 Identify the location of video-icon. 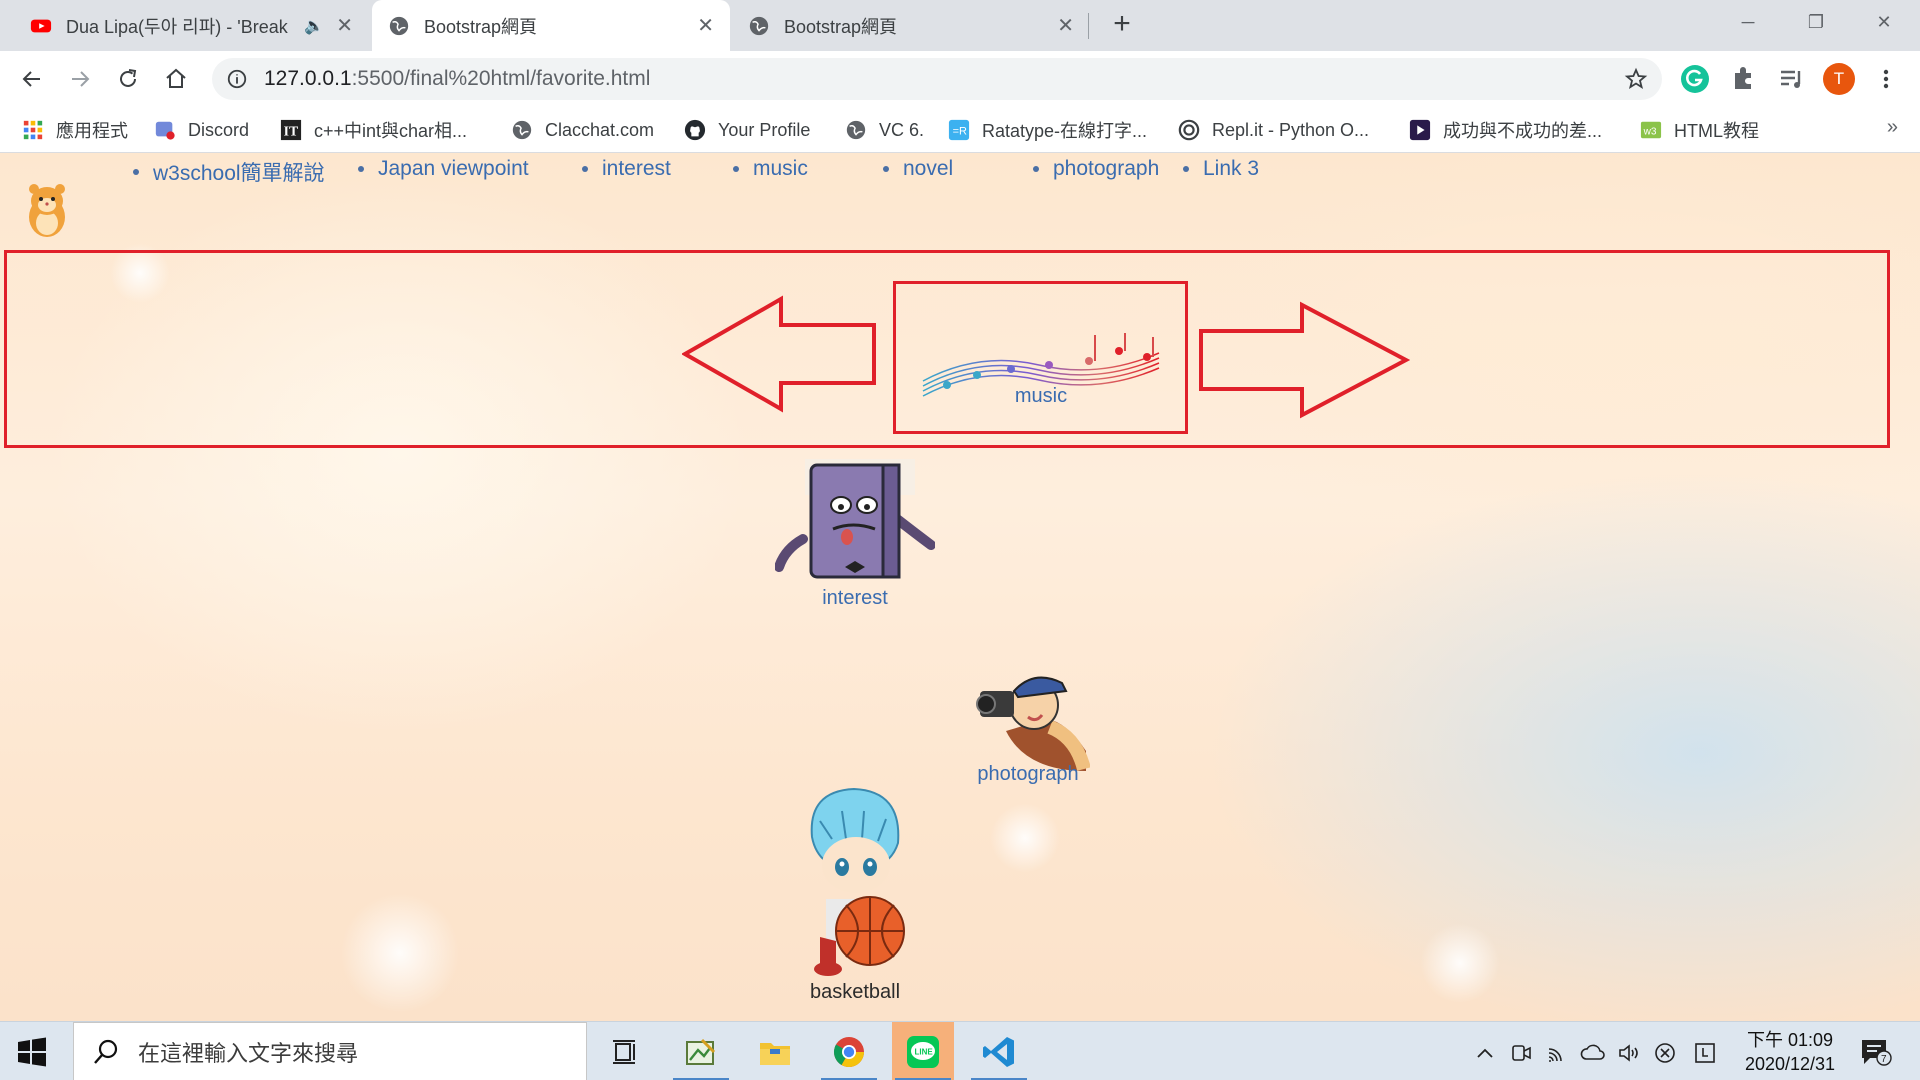
(1420, 130).